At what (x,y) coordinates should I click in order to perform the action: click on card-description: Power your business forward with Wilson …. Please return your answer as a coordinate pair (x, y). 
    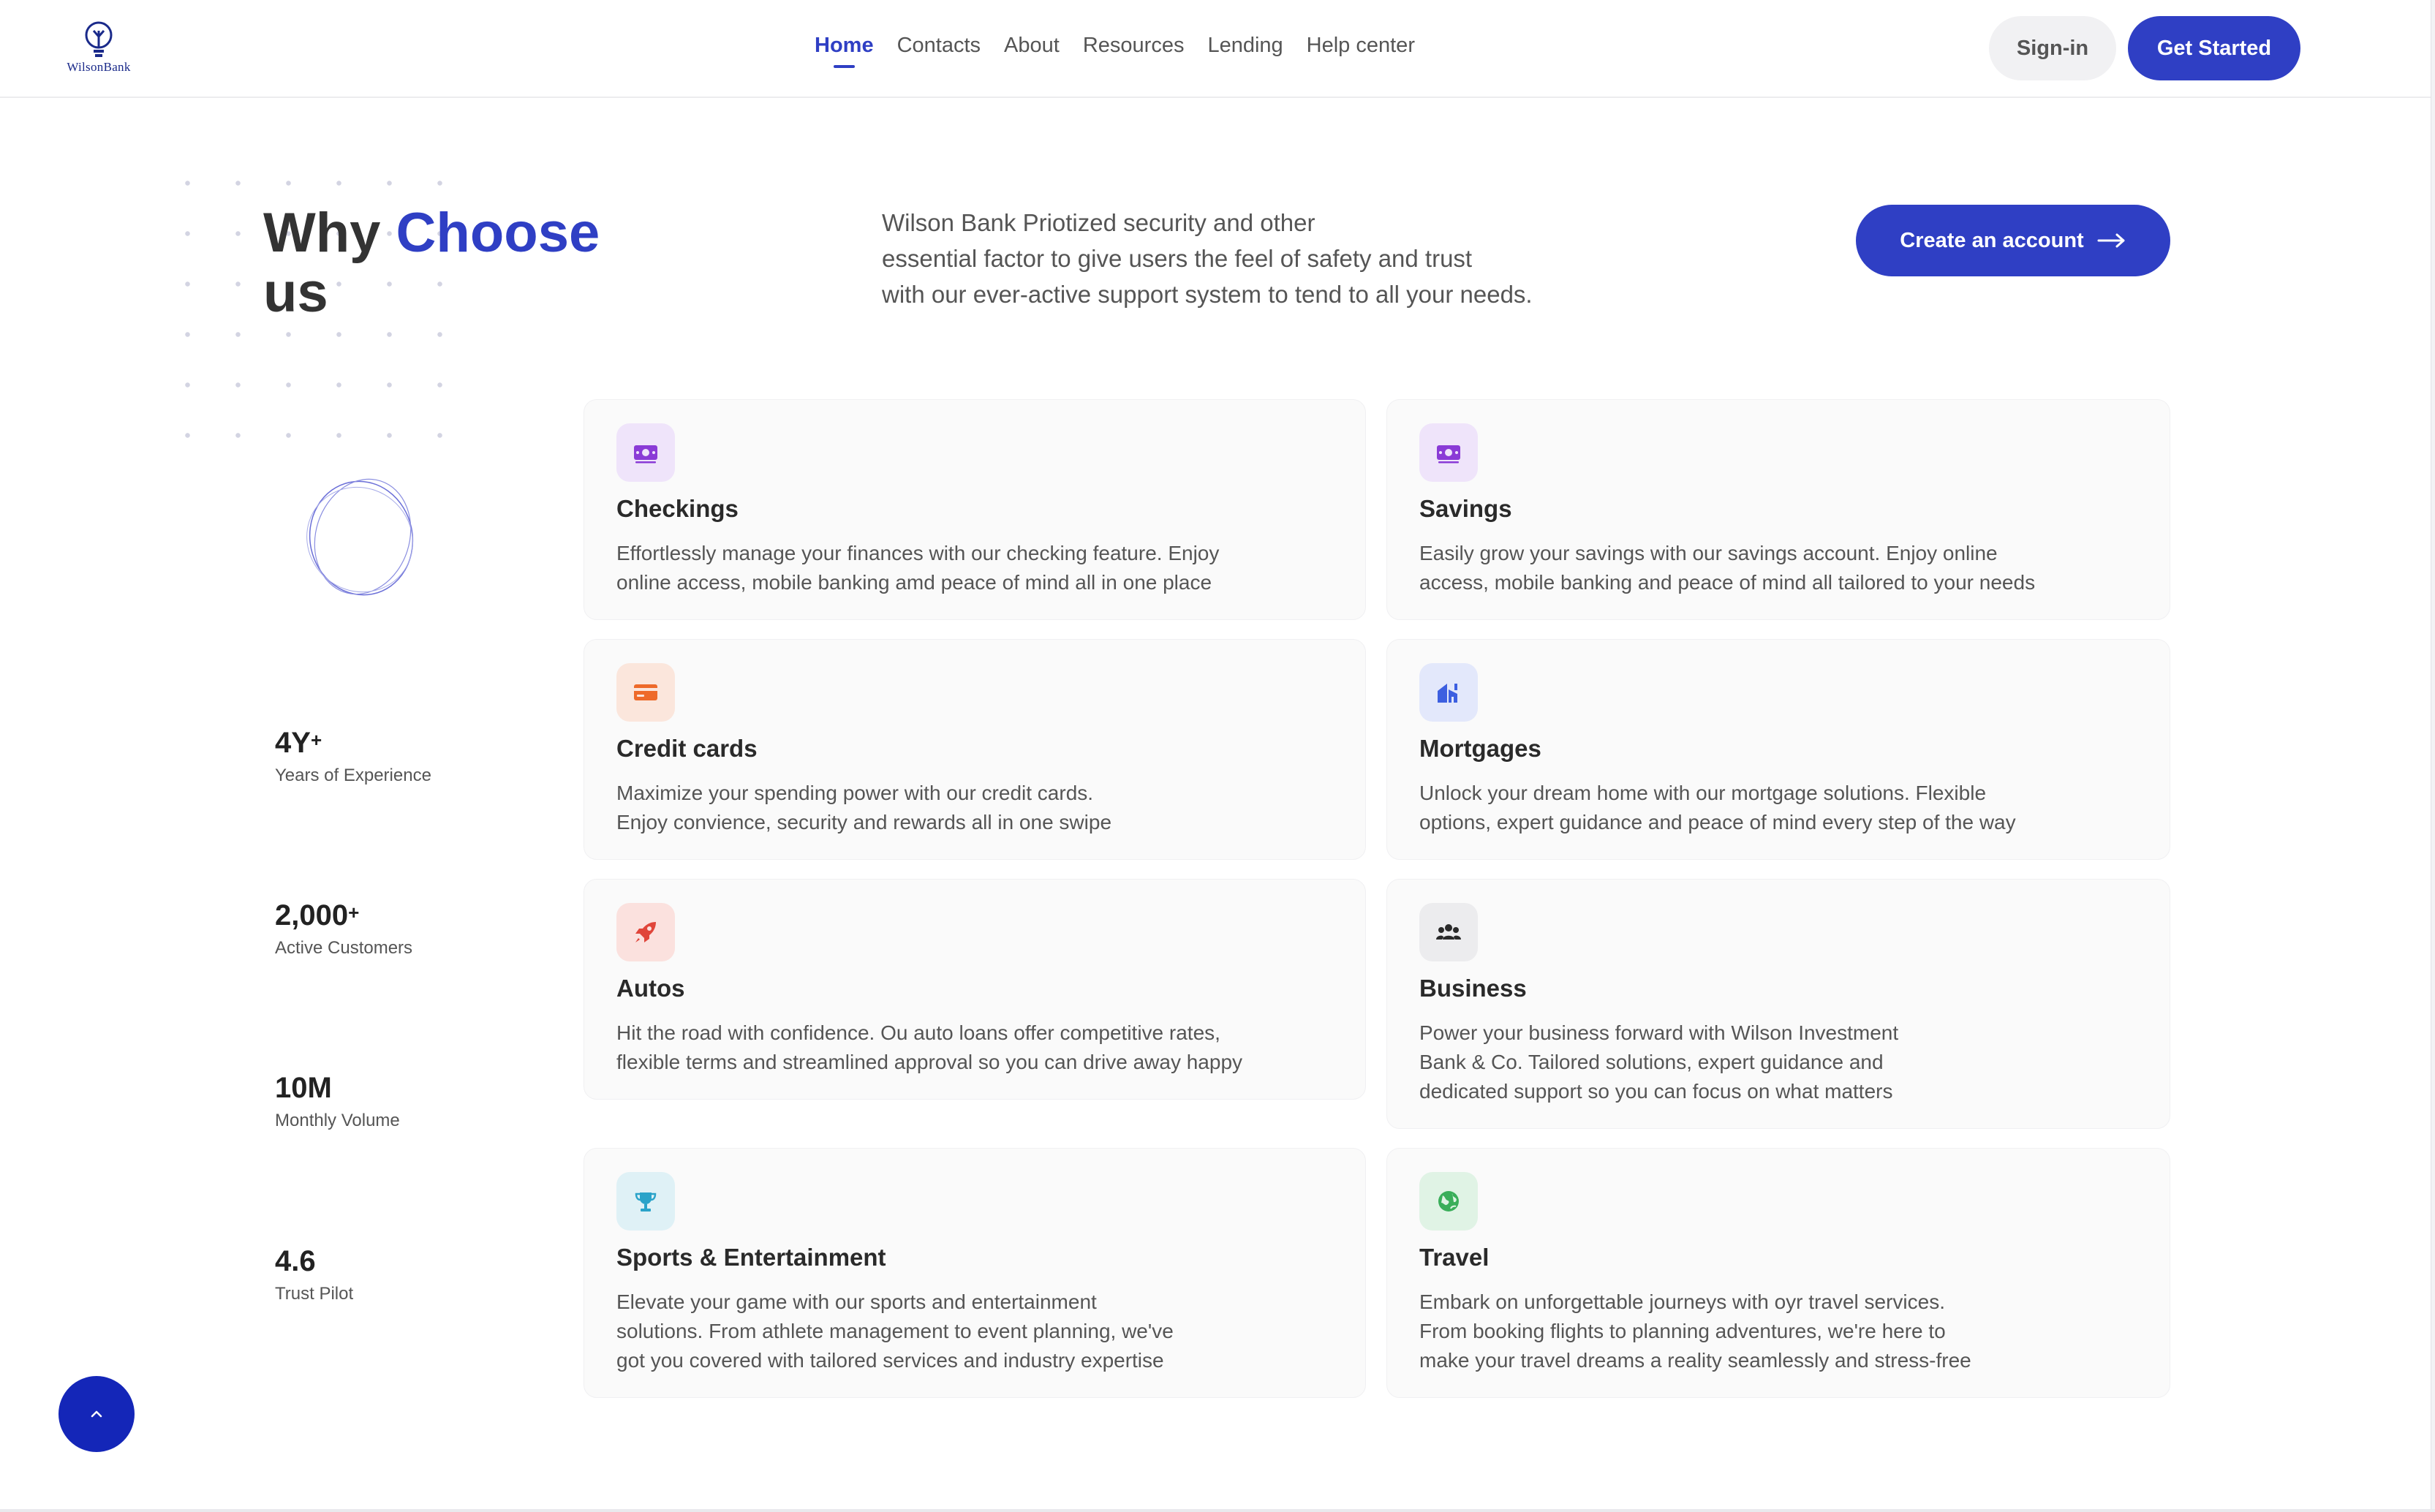
    Looking at the image, I should click on (1658, 1062).